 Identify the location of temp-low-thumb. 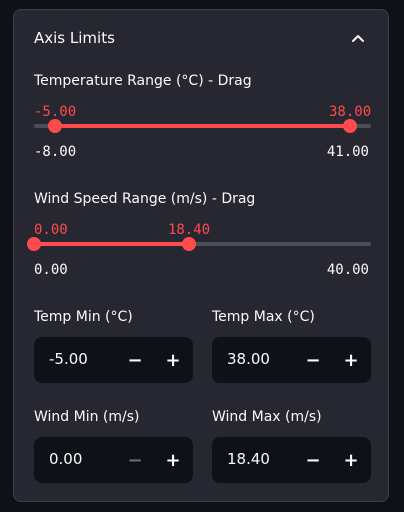
(54, 126).